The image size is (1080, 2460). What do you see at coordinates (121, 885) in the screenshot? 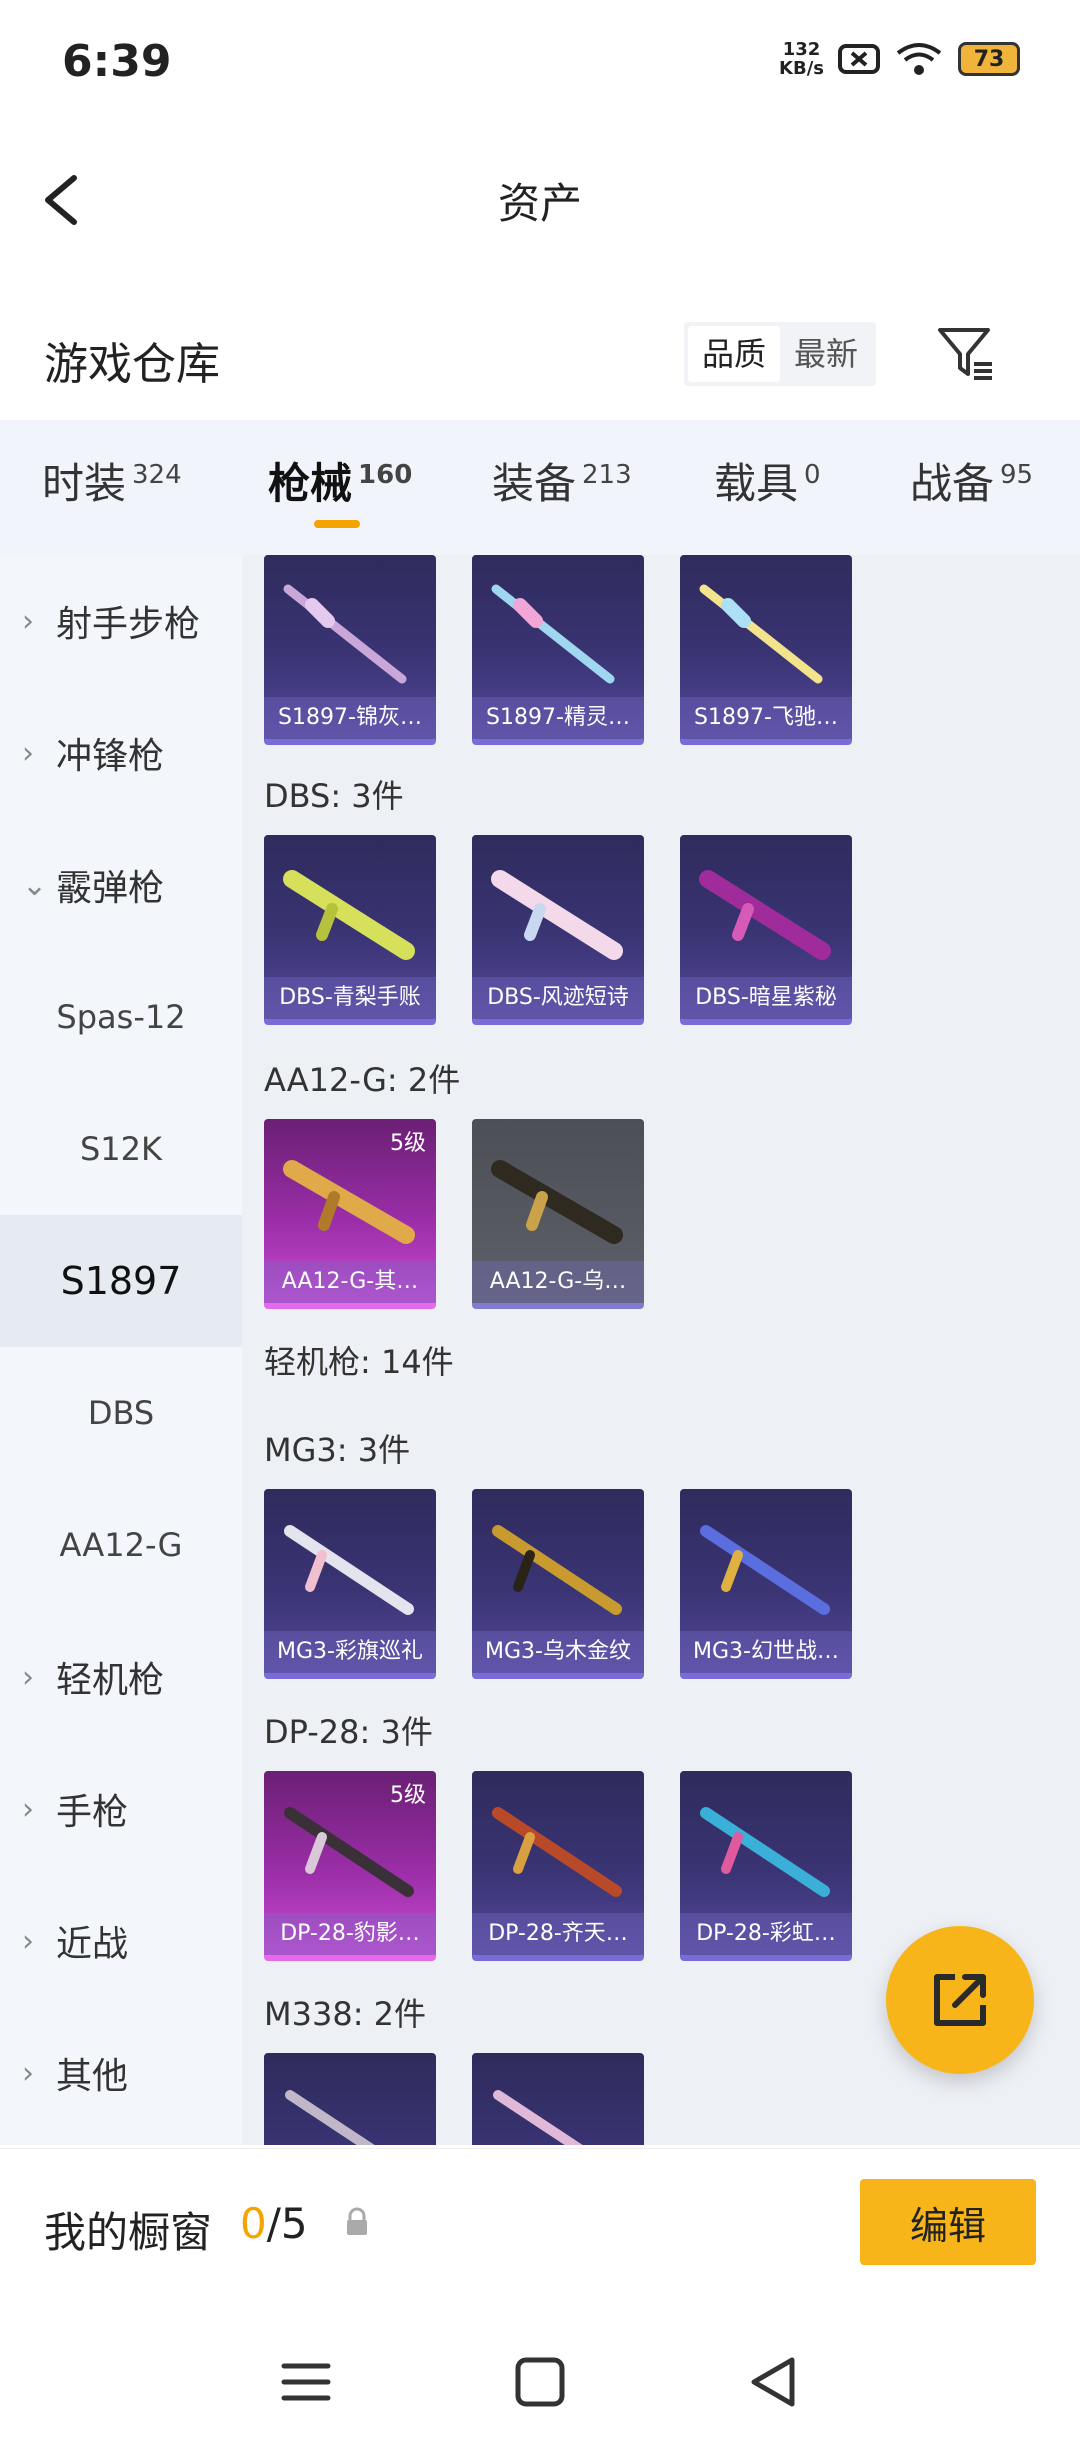
I see `sidebar-item-shotgun: ⌄ 霰弹枪` at bounding box center [121, 885].